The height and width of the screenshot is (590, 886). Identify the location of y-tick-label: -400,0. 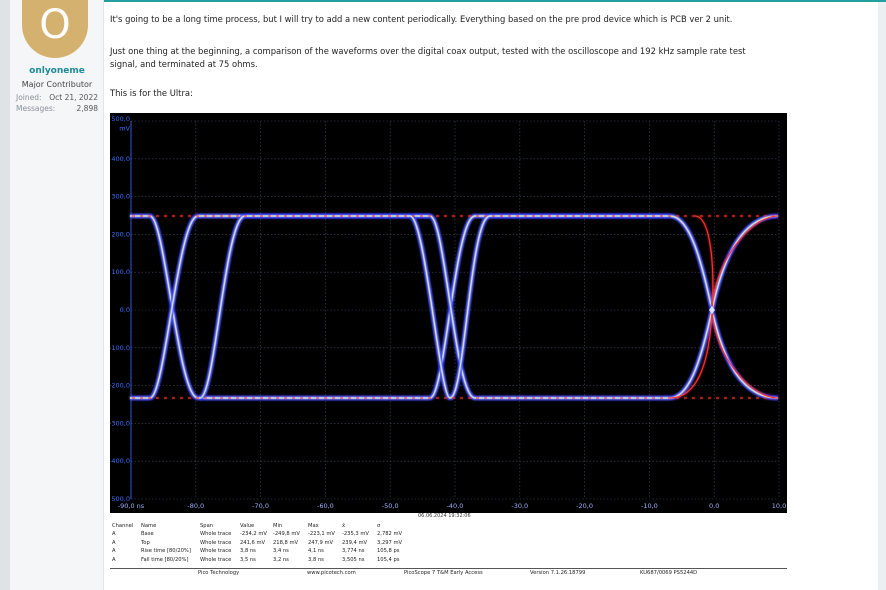
(120, 461).